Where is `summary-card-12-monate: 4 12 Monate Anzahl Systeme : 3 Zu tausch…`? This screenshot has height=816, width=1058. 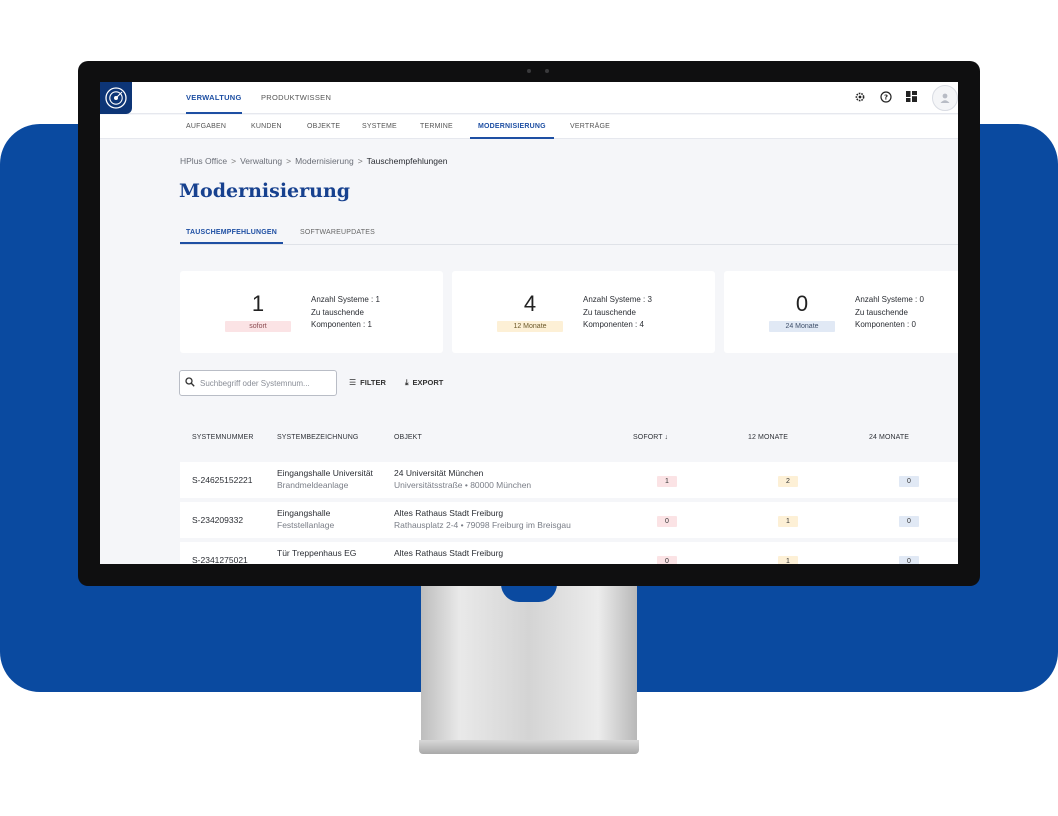
summary-card-12-monate: 4 12 Monate Anzahl Systeme : 3 Zu tausch… is located at coordinates (583, 312).